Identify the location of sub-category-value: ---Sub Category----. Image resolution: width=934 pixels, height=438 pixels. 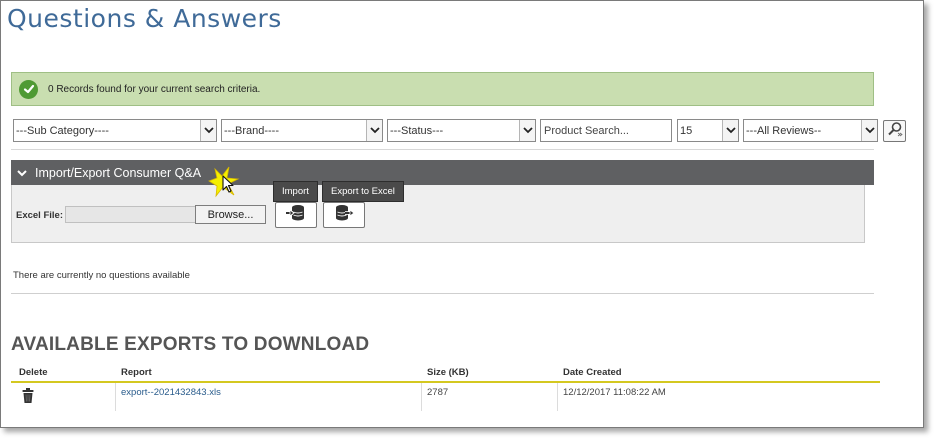
(62, 130).